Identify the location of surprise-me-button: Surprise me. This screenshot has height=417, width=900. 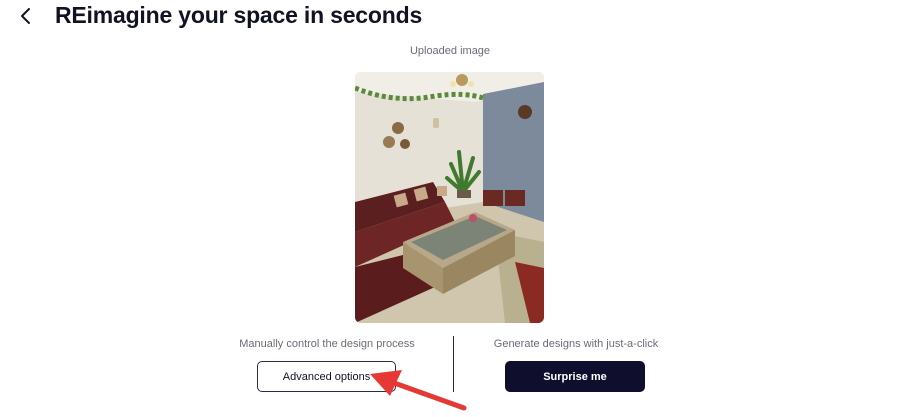
(575, 376).